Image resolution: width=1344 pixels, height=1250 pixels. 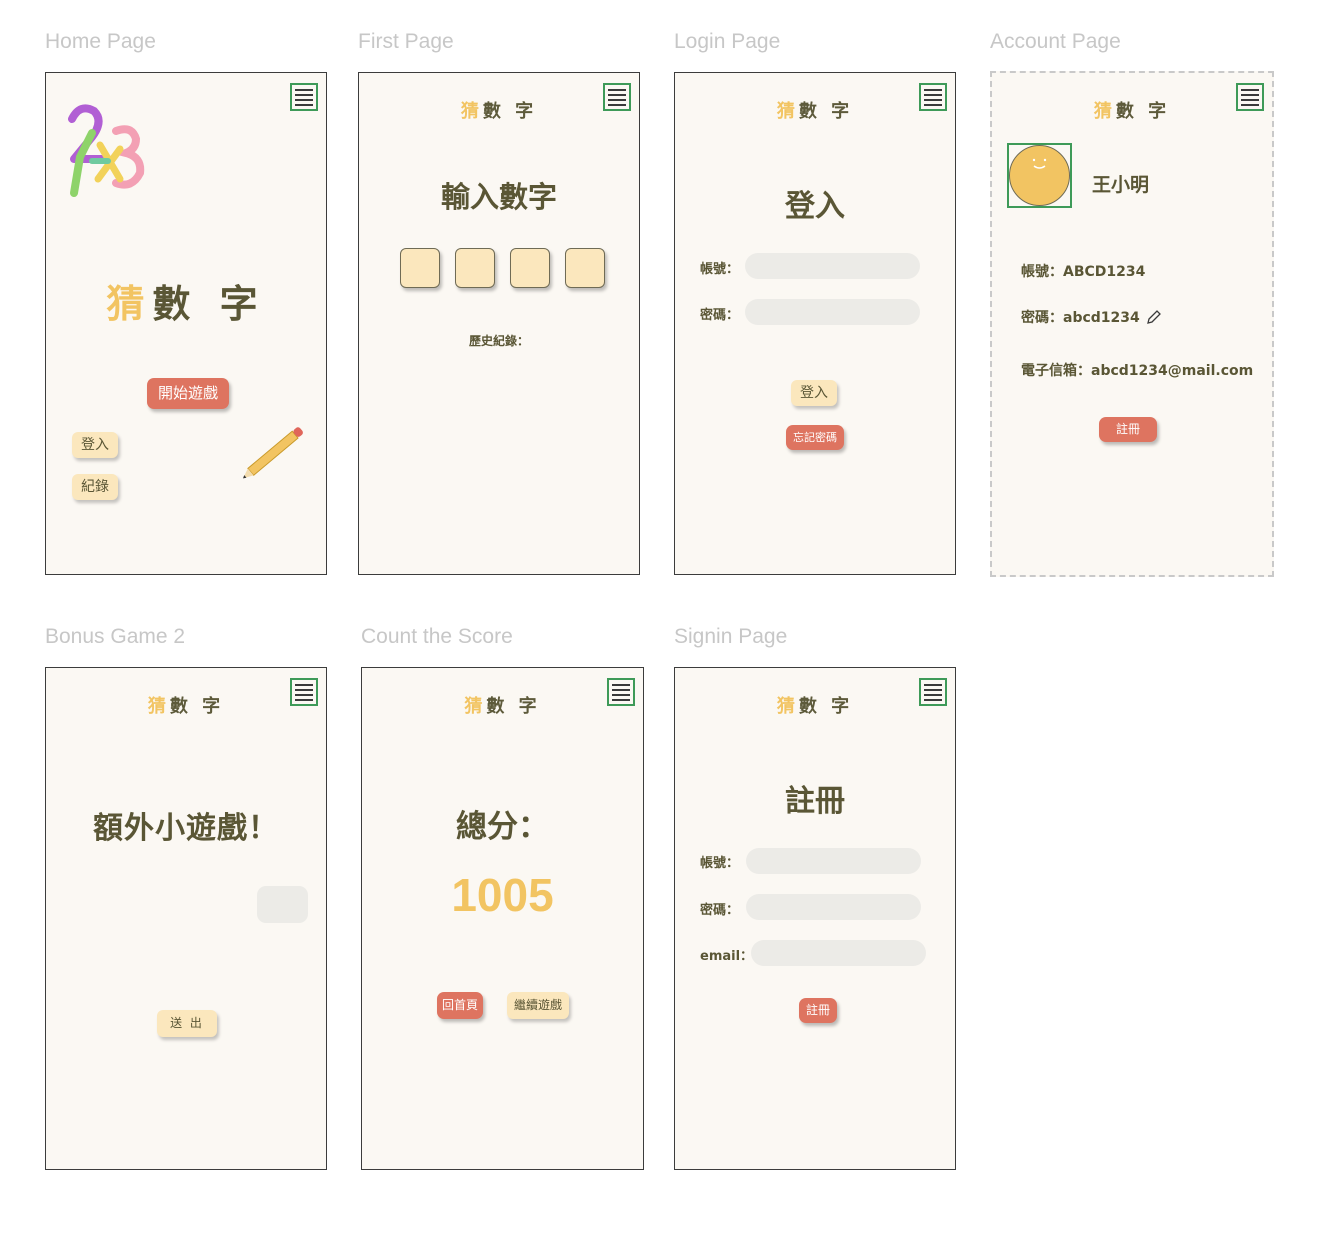 I want to click on smiley-icon, so click(x=1039, y=175).